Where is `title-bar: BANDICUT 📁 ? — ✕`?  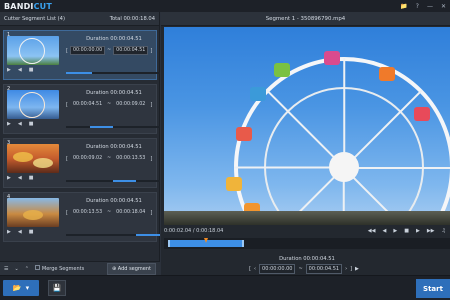 title-bar: BANDICUT 📁 ? — ✕ is located at coordinates (225, 6).